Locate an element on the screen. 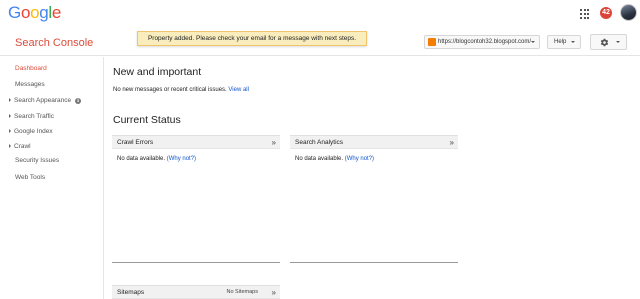 This screenshot has width=640, height=299. card-title: Search Analytics is located at coordinates (319, 142).